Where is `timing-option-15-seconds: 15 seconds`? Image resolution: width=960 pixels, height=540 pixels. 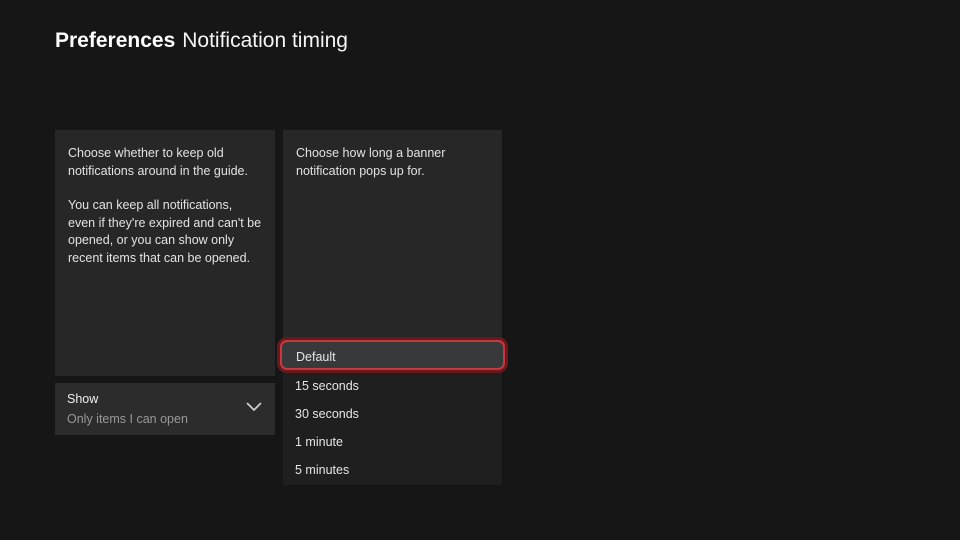 timing-option-15-seconds: 15 seconds is located at coordinates (392, 386).